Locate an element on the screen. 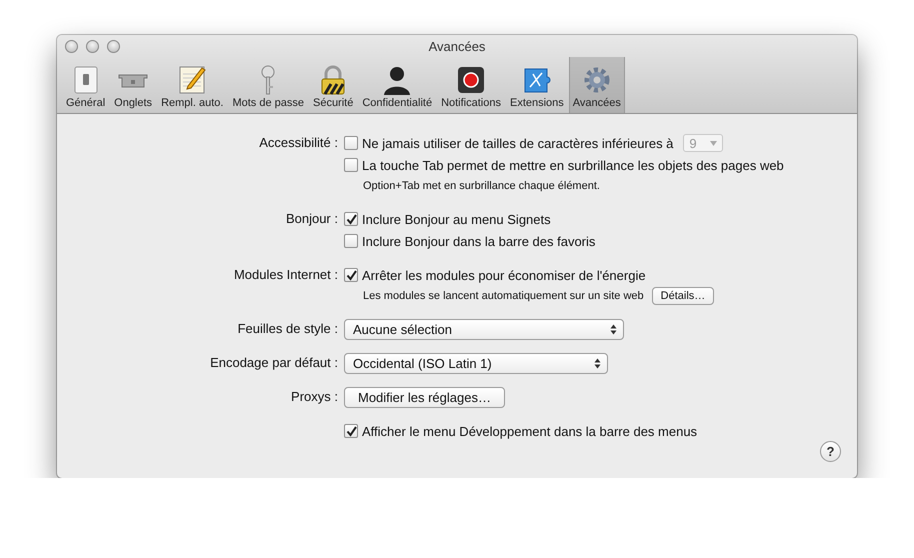 The width and height of the screenshot is (914, 558). toolbar-tab: Rempl. auto. is located at coordinates (192, 85).